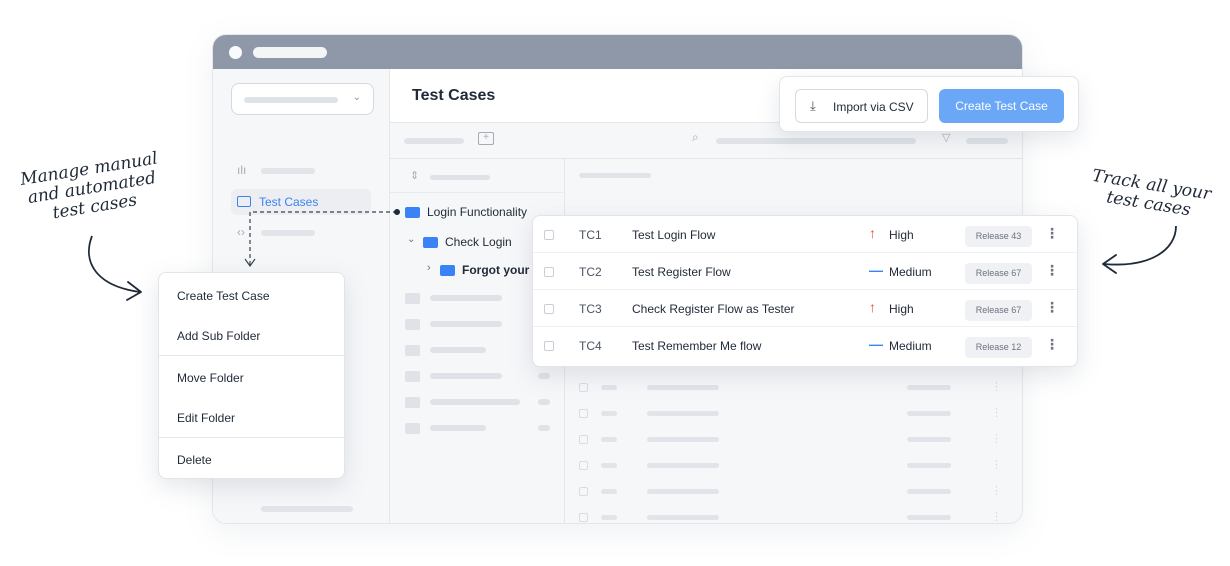 The width and height of the screenshot is (1230, 566). Describe the element at coordinates (499, 270) in the screenshot. I see `tree-item-label: Forgot your I` at that location.